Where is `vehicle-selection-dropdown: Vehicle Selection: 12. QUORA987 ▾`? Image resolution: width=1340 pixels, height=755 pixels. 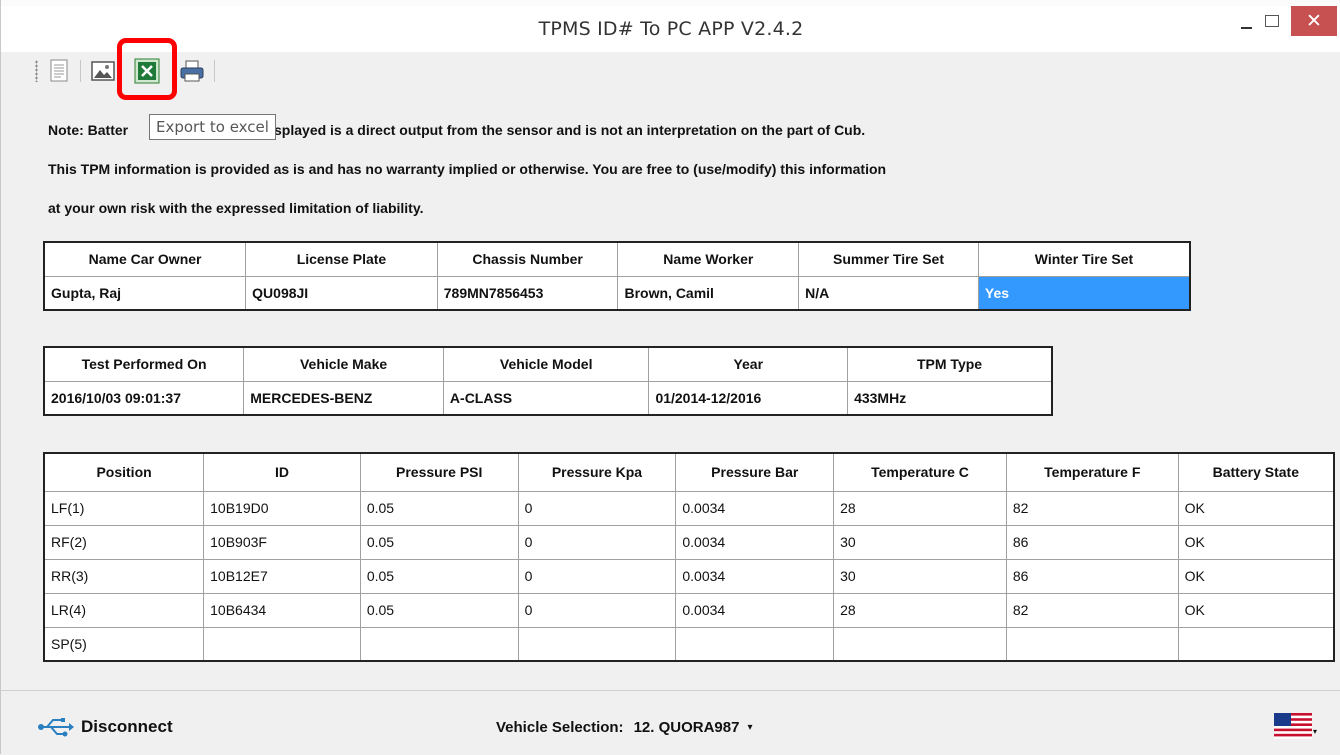
vehicle-selection-dropdown: Vehicle Selection: 12. QUORA987 ▾ is located at coordinates (624, 727).